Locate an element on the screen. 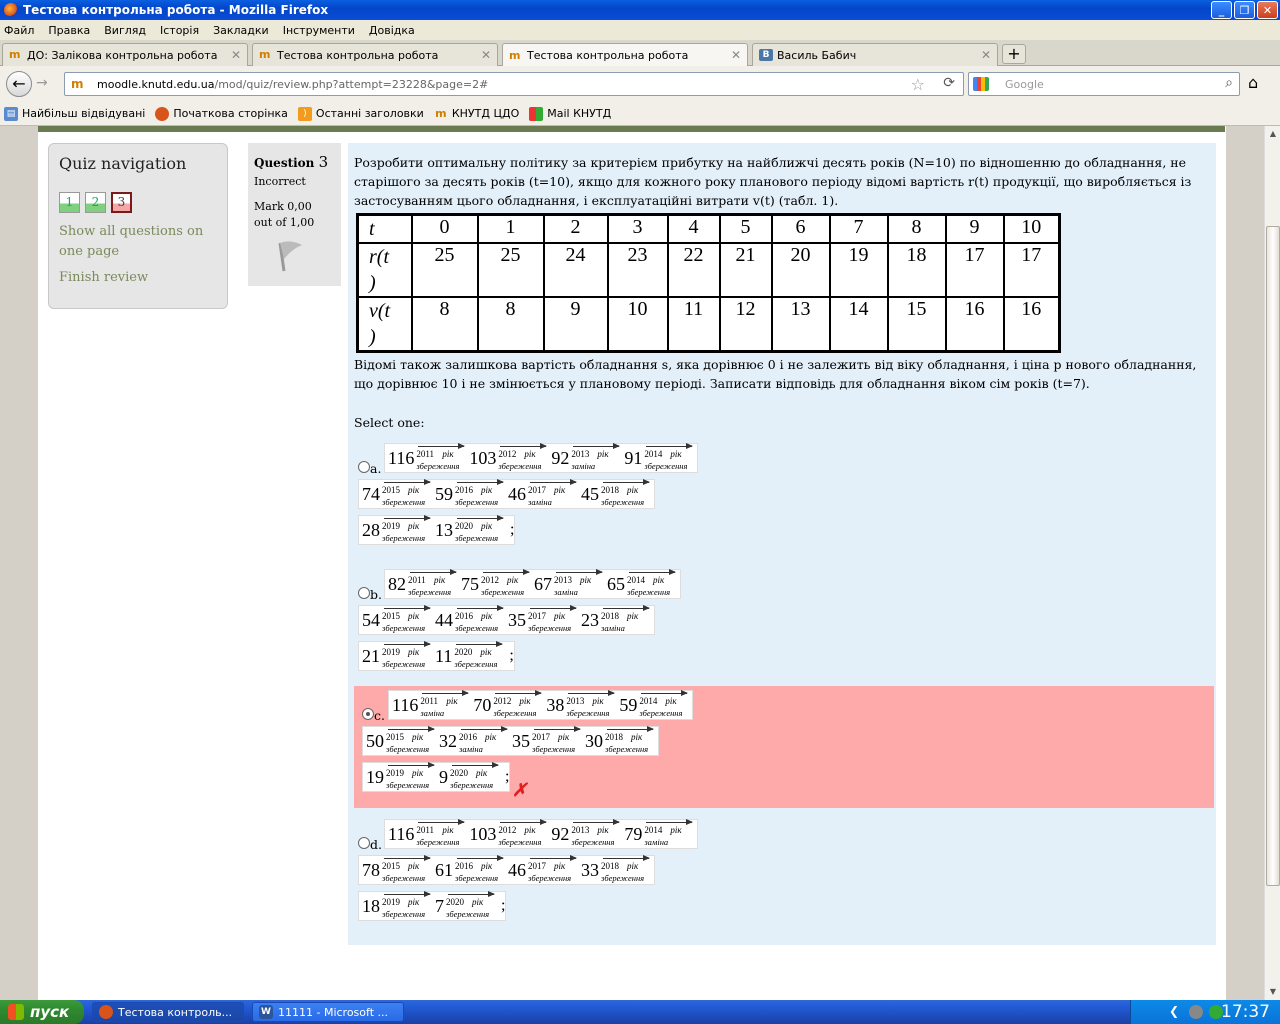 Image resolution: width=1280 pixels, height=1024 pixels. menu-help: Довідка is located at coordinates (392, 30).